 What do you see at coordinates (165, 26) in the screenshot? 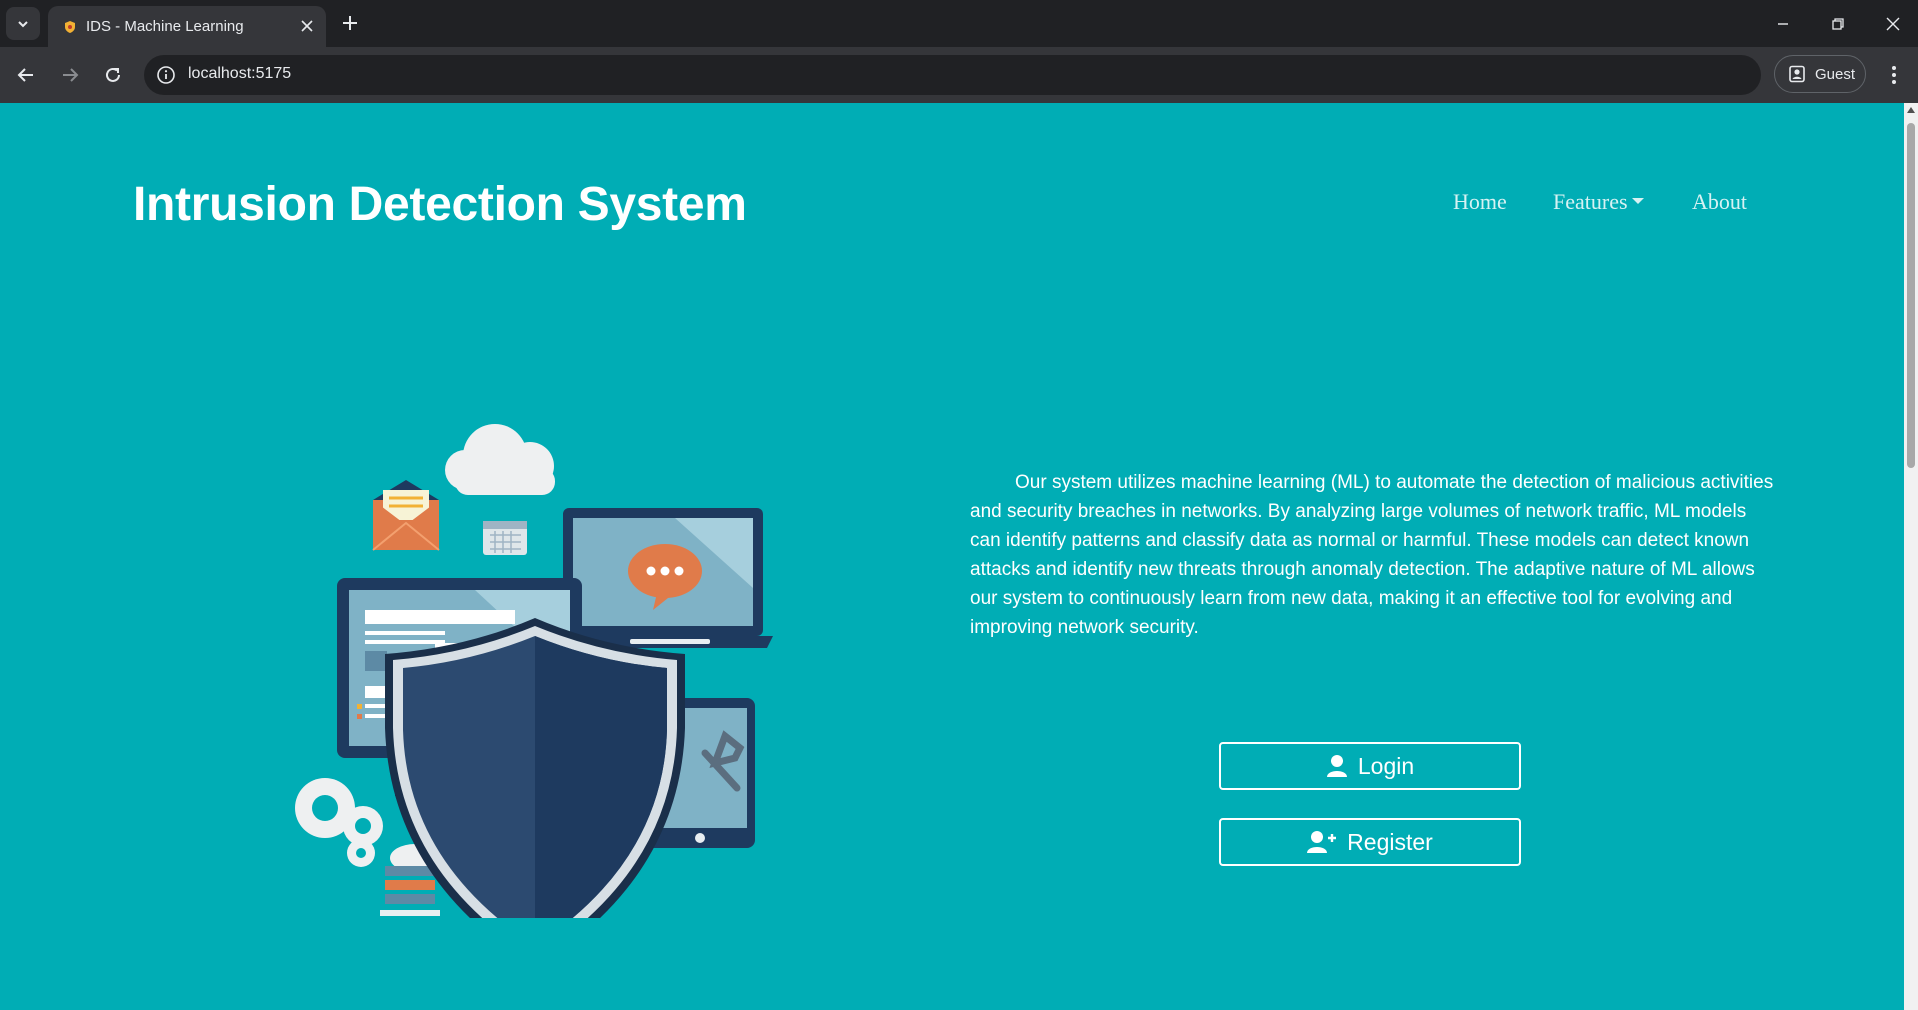
I see `tab-title: IDS - Machine Learning` at bounding box center [165, 26].